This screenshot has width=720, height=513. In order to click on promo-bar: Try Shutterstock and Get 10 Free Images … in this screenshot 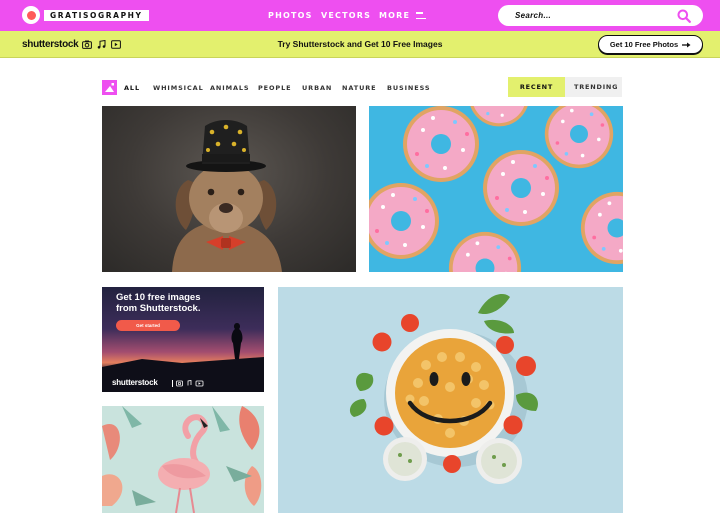, I will do `click(360, 44)`.